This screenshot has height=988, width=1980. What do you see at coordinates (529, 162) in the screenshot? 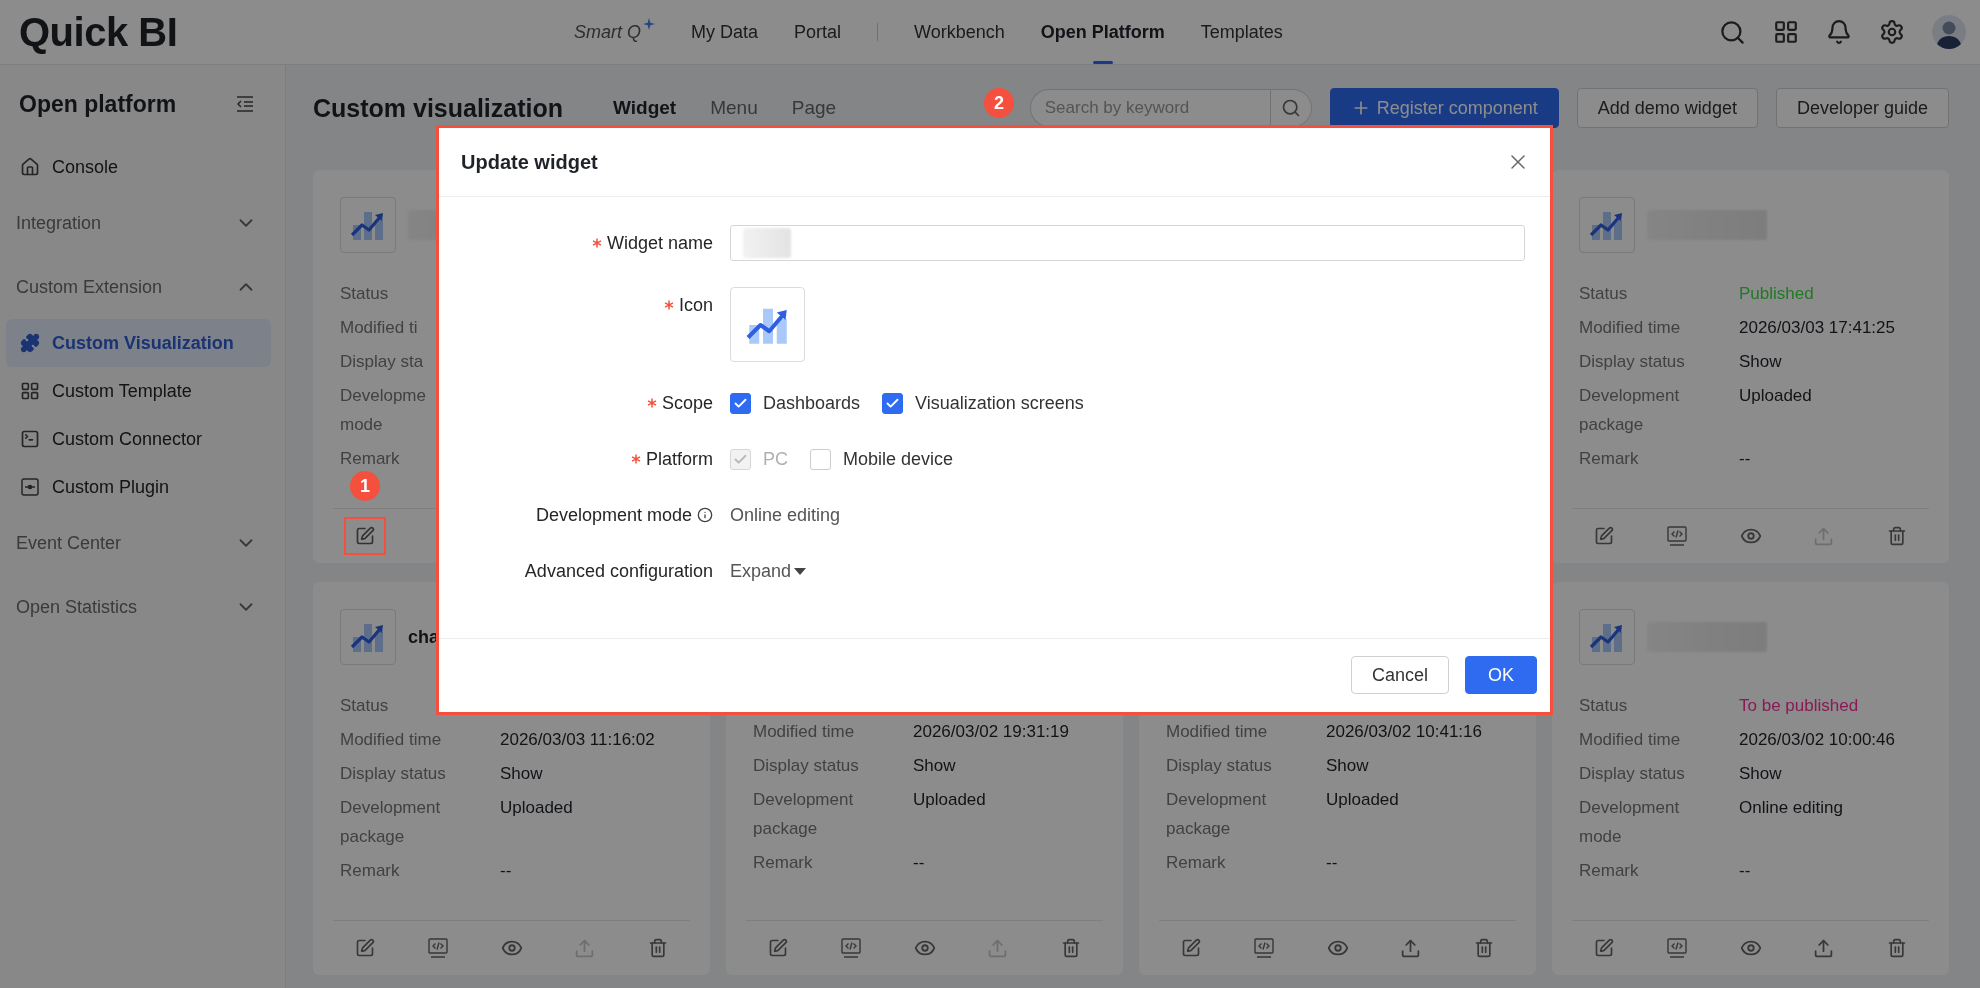
I see `dialog-title: Update widget` at bounding box center [529, 162].